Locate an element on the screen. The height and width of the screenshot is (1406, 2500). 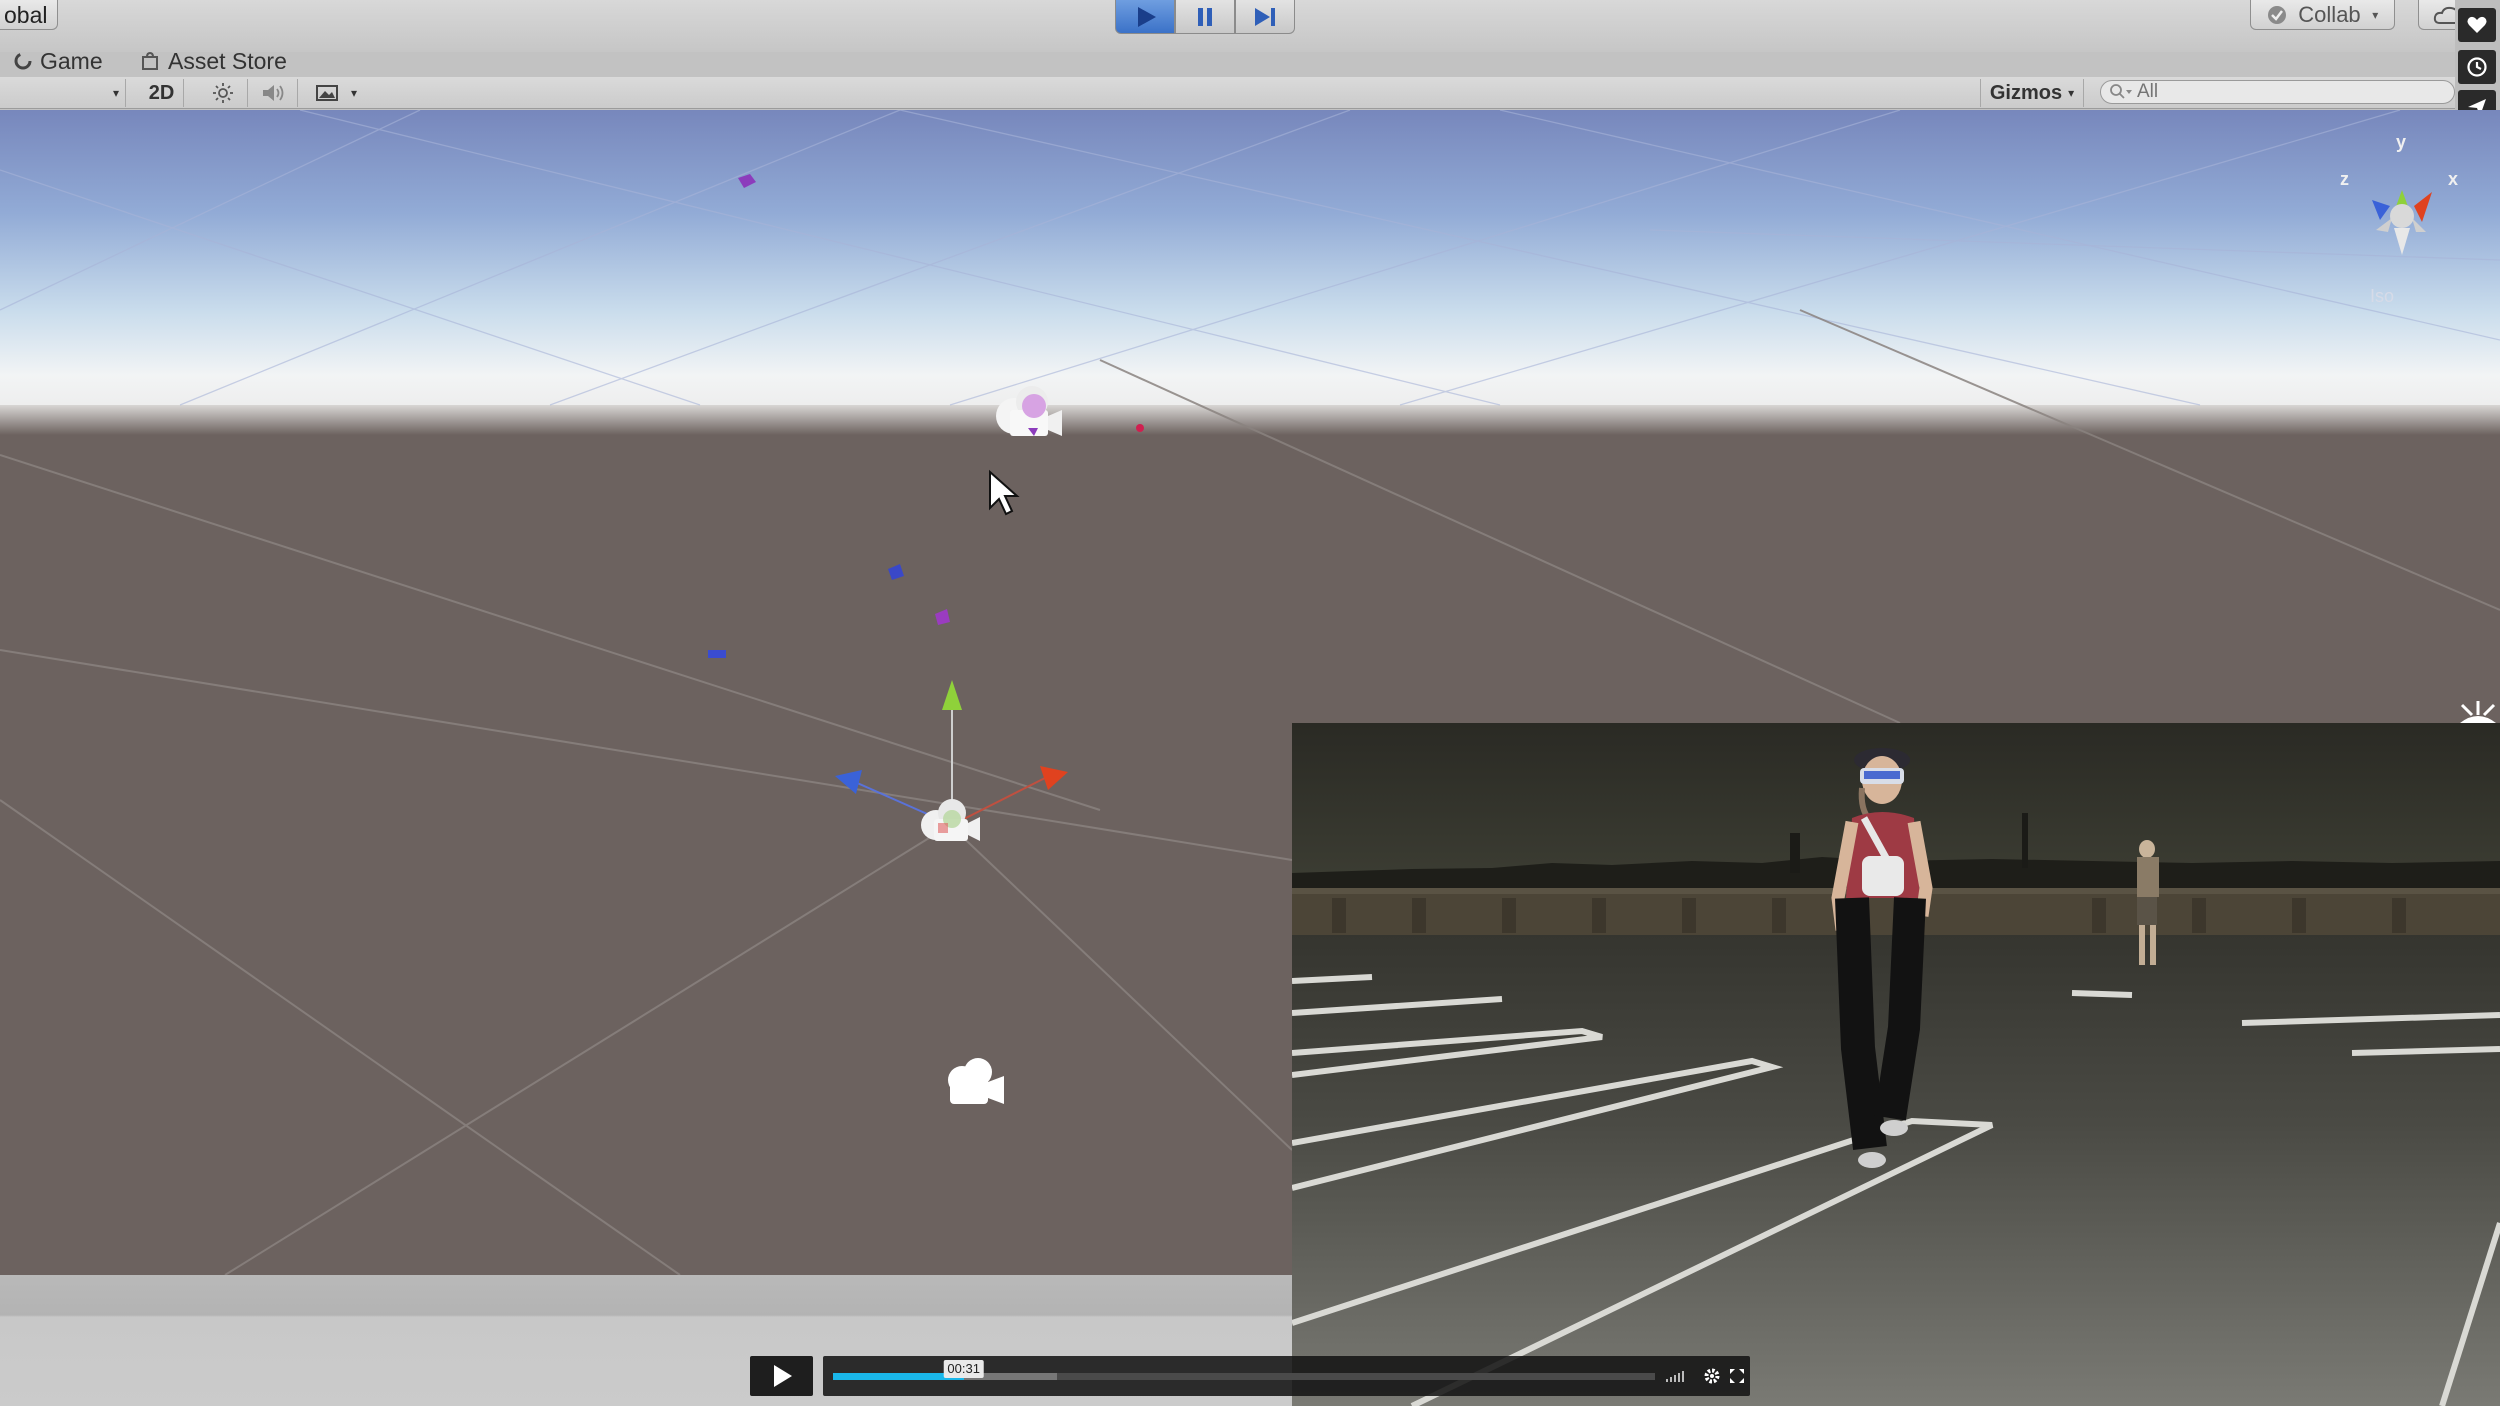
sun-icon is located at coordinates (222, 93).